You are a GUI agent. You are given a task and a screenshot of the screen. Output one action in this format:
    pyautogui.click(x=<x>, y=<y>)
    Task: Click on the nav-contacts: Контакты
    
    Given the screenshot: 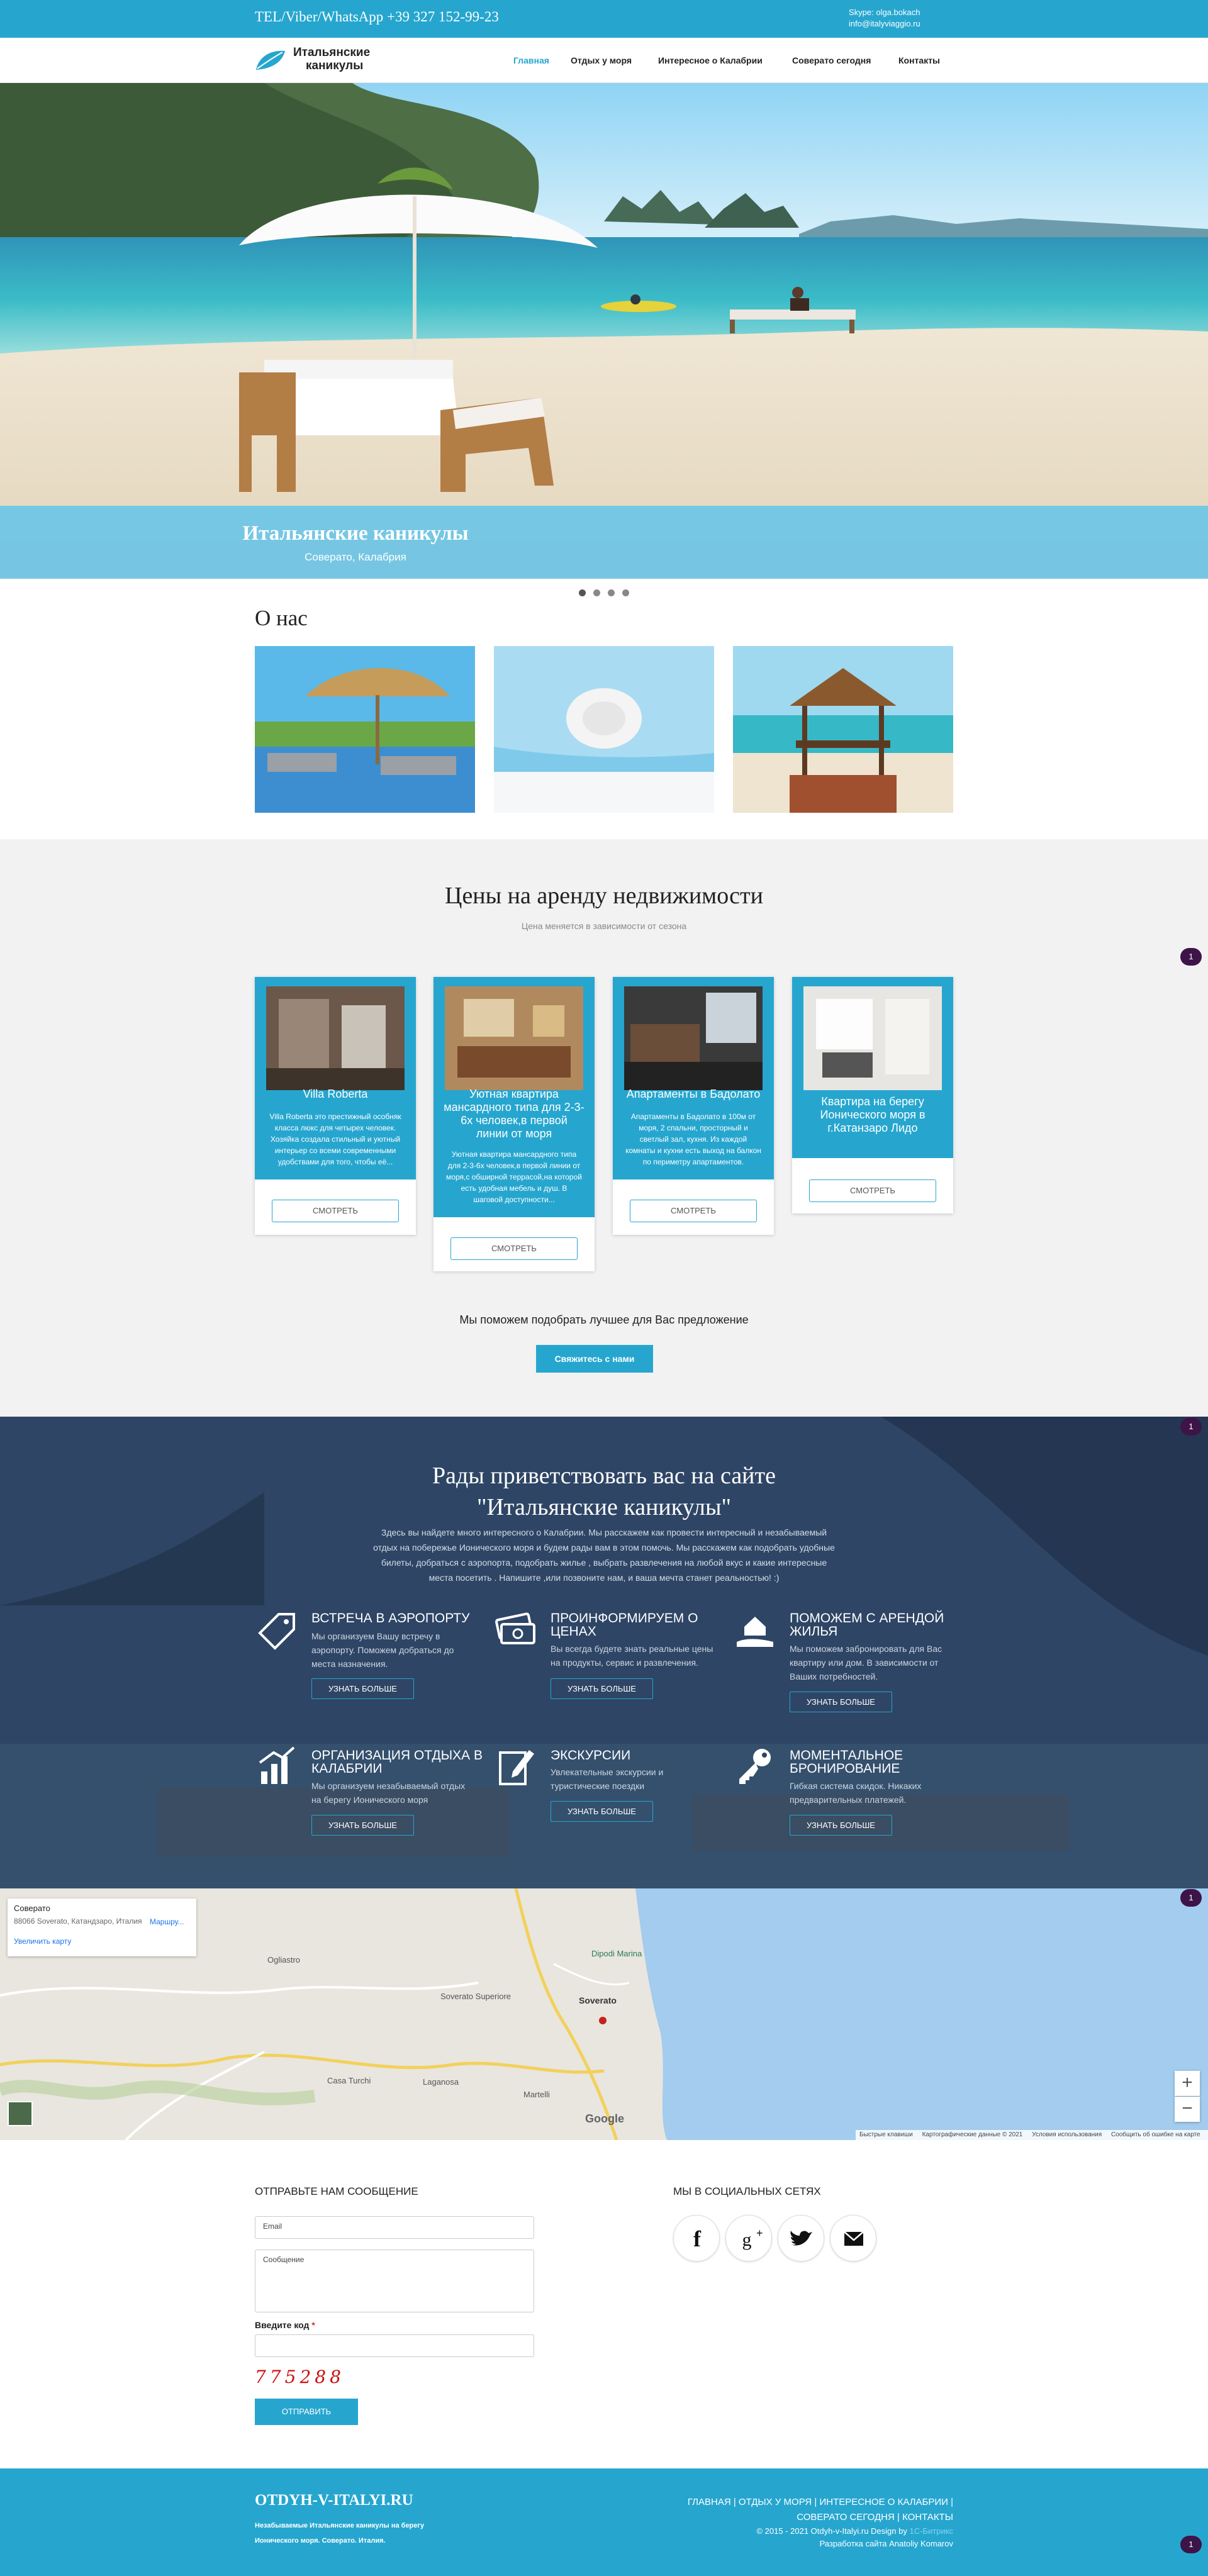 What is the action you would take?
    pyautogui.click(x=919, y=60)
    